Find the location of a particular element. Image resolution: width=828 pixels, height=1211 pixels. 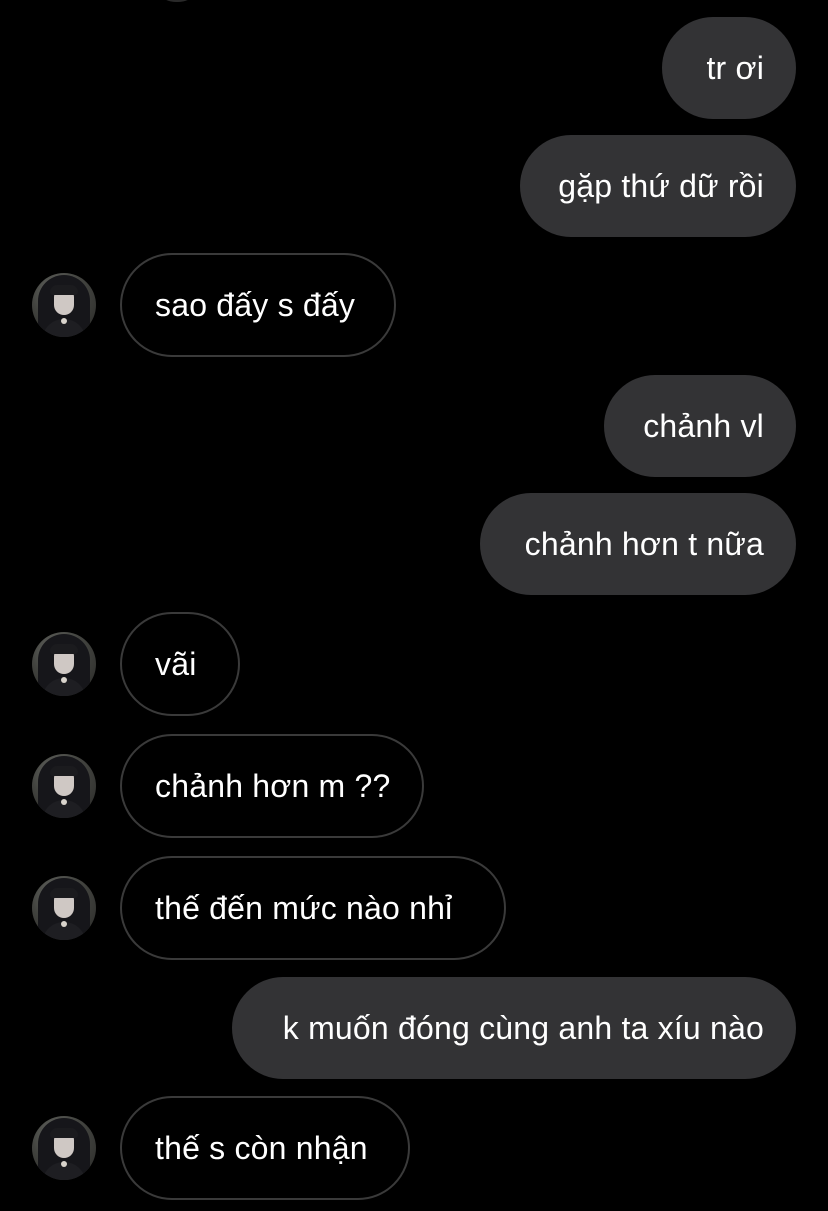

received-message-bubble: thế đến mức nào nhỉ is located at coordinates (313, 908).